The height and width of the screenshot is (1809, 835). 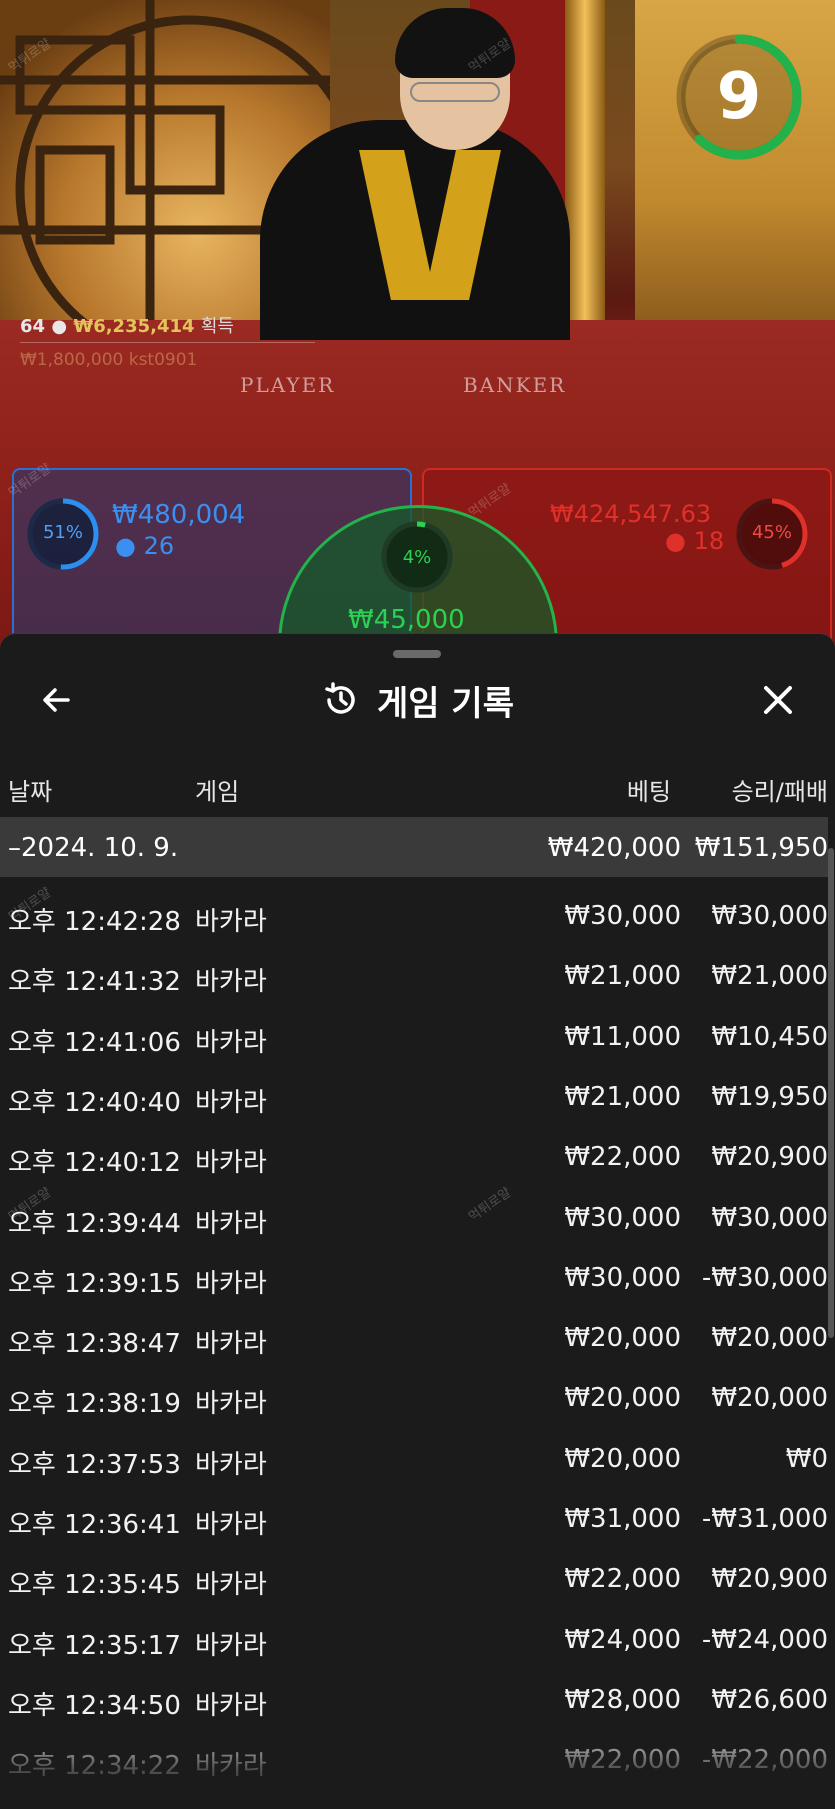 I want to click on close-button, so click(x=778, y=700).